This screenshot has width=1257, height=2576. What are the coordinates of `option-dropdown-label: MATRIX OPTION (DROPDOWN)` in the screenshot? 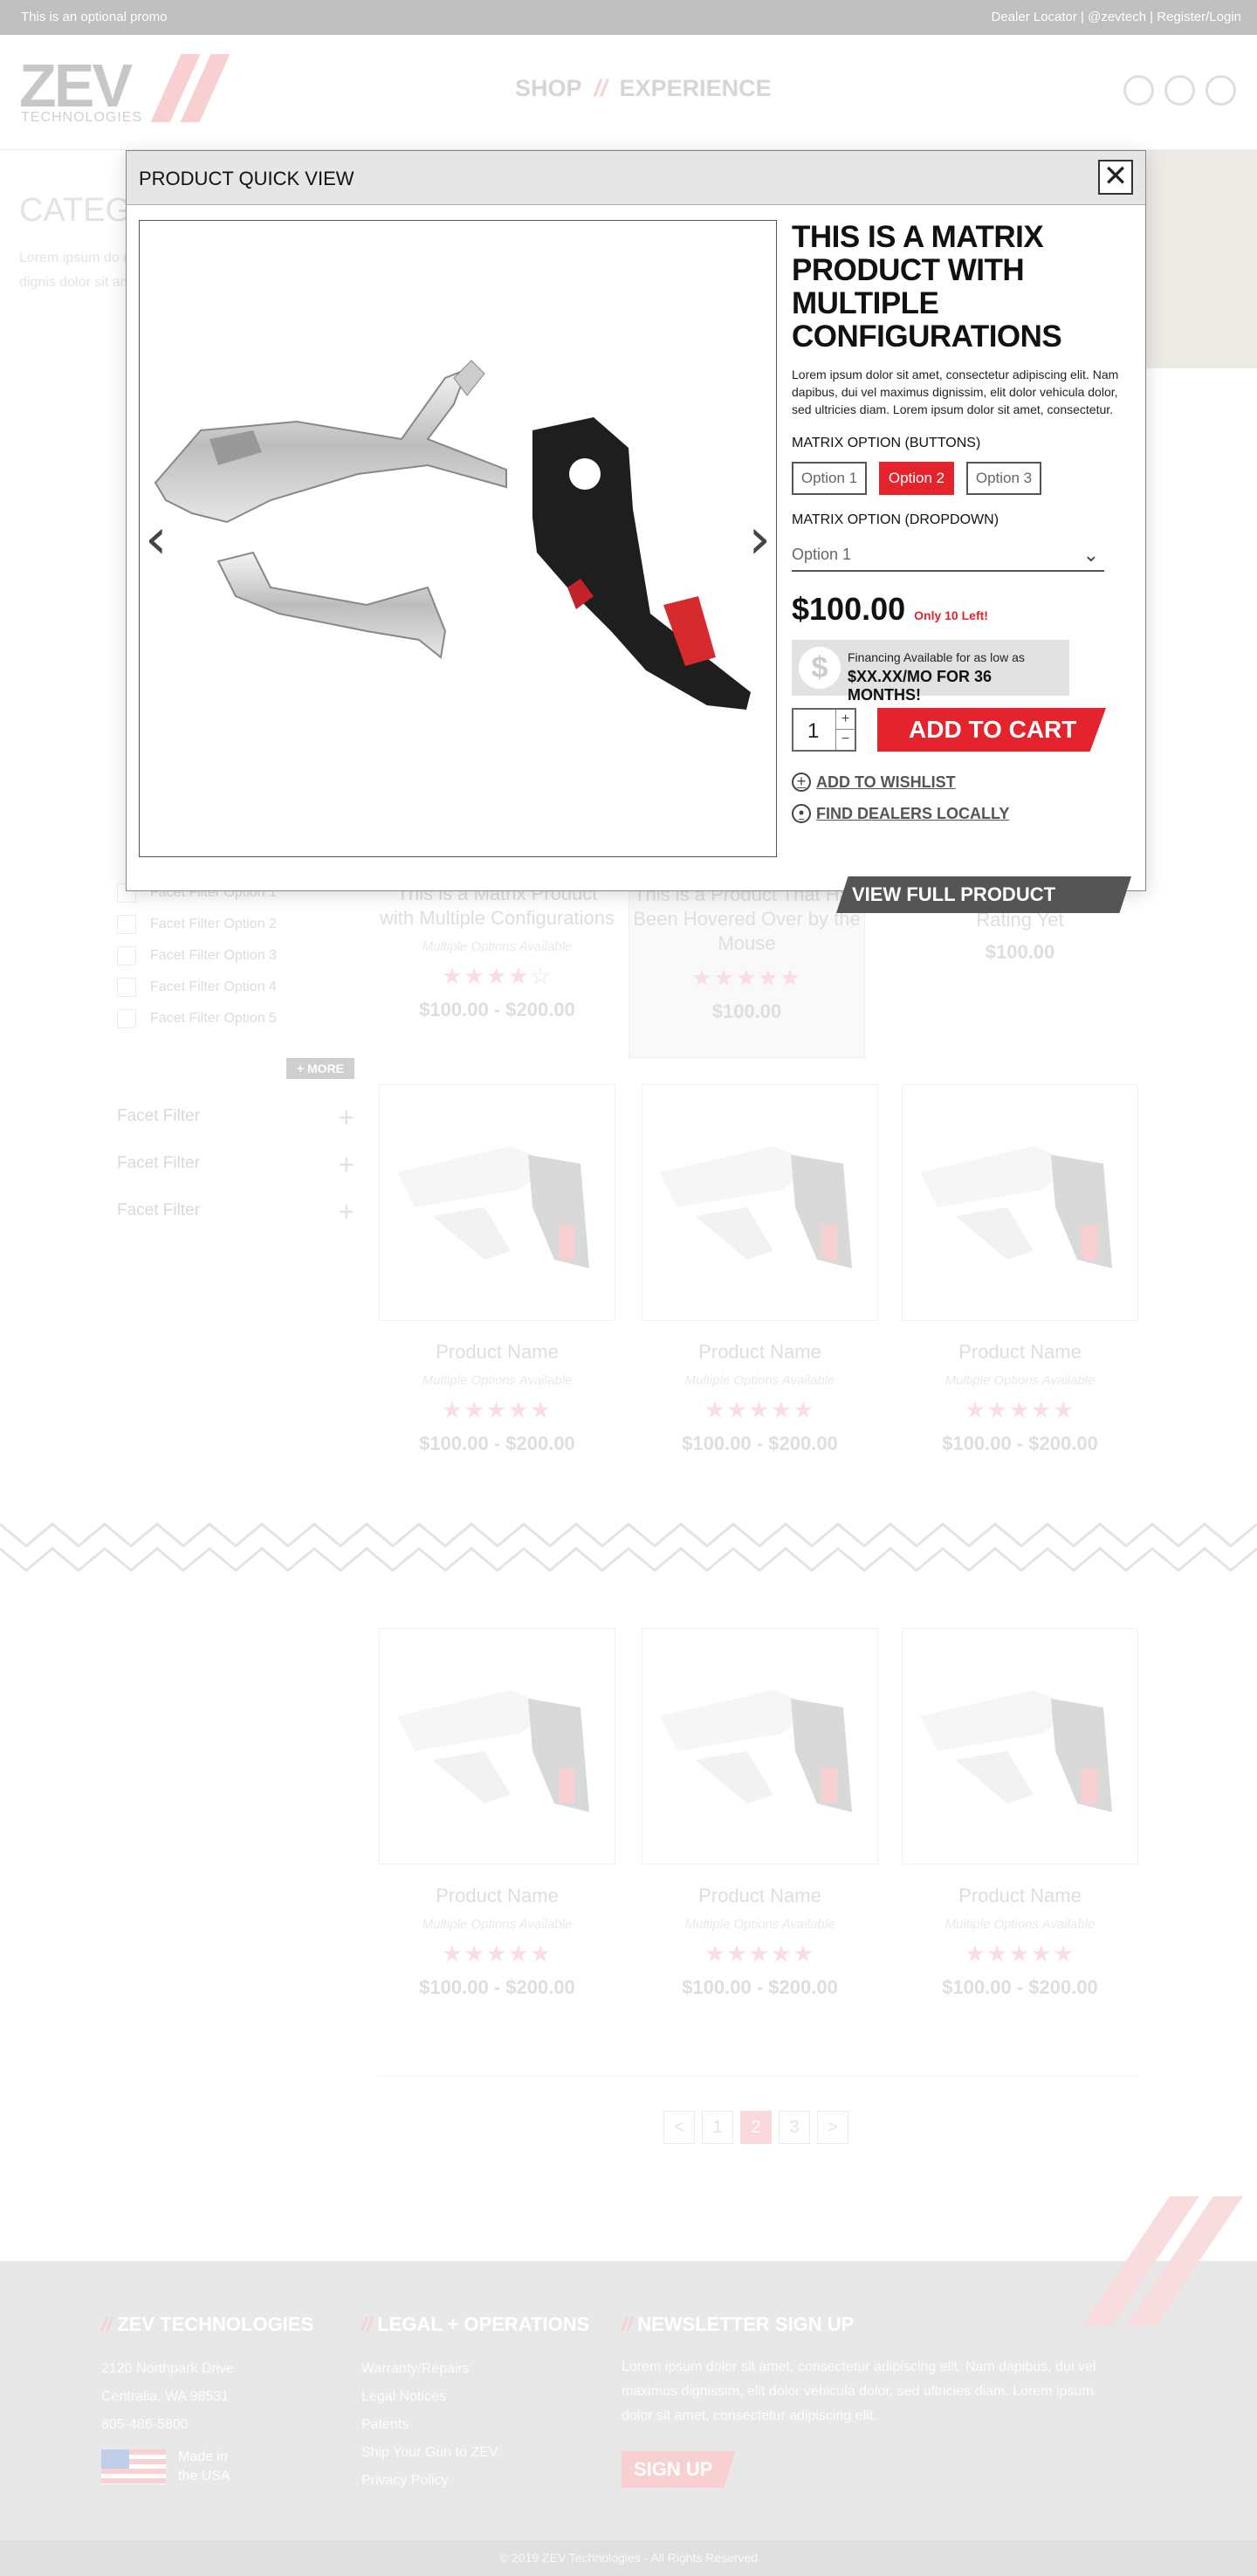 It's located at (895, 519).